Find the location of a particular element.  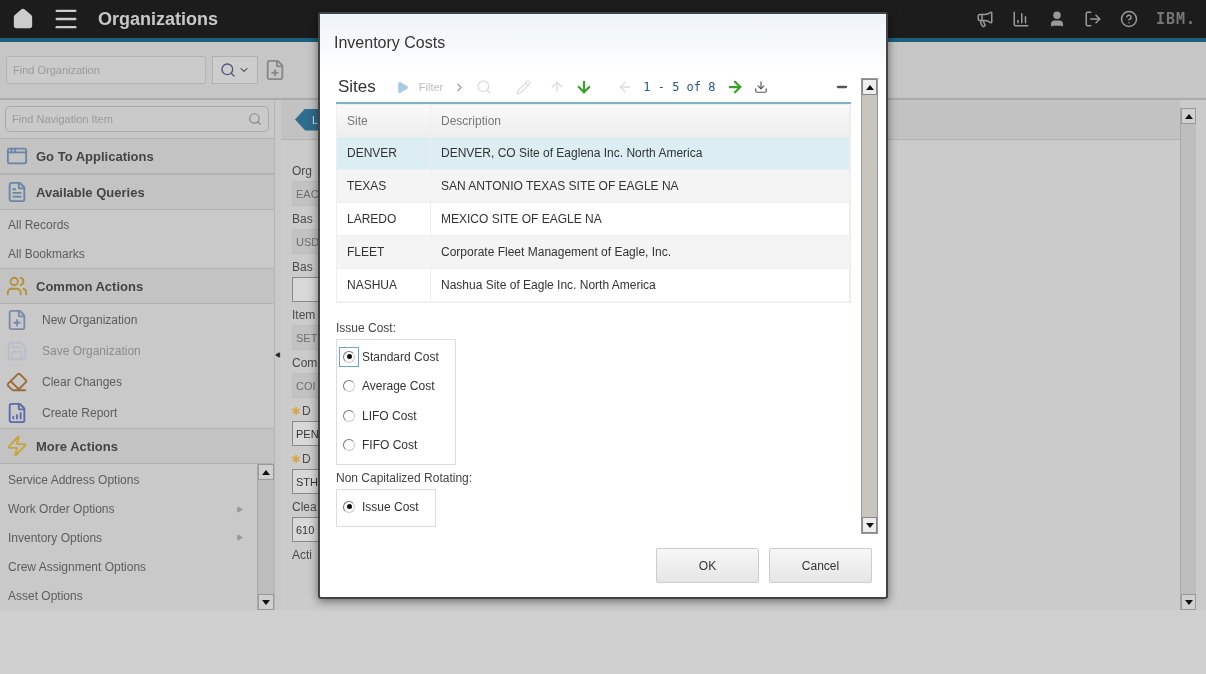

field-label: Item is located at coordinates (304, 315).